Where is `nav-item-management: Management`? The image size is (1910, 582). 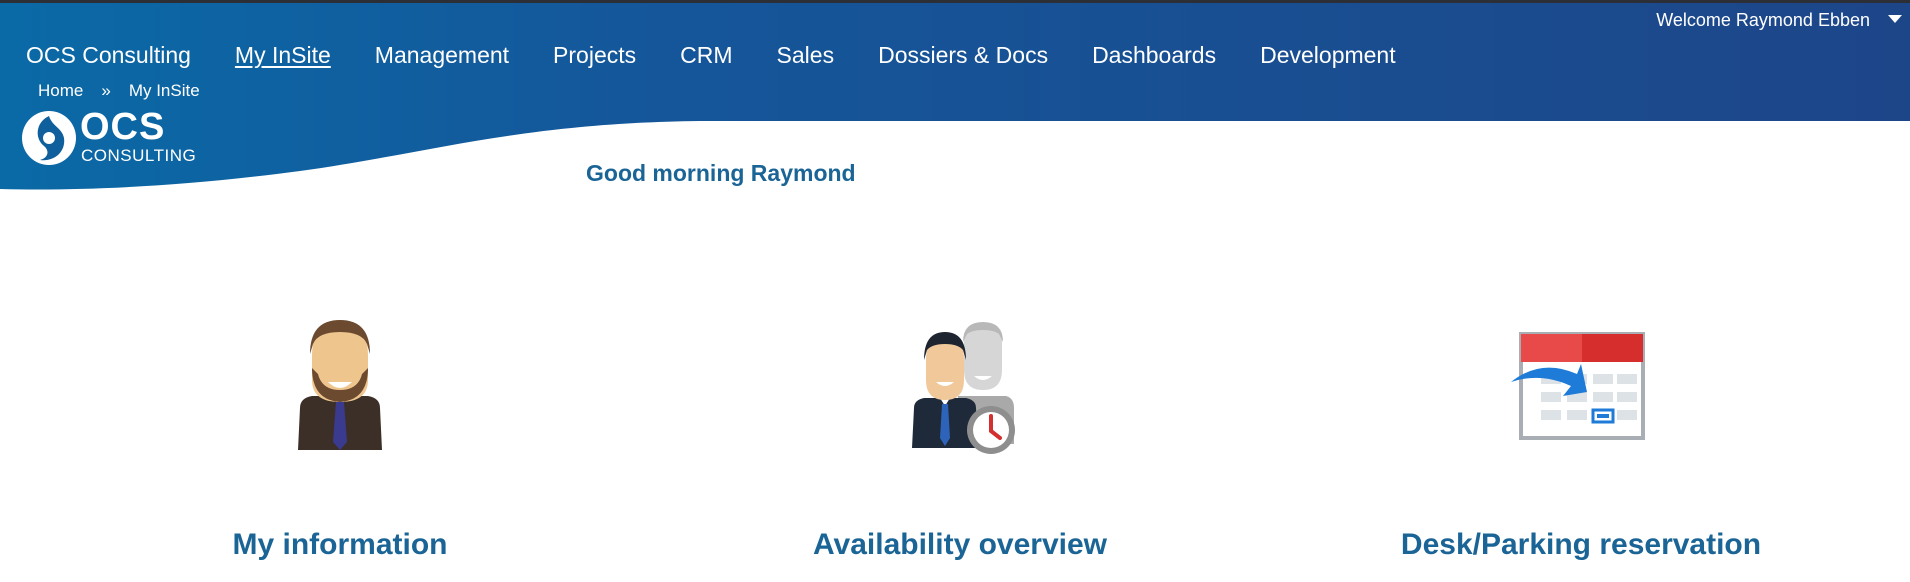 nav-item-management: Management is located at coordinates (442, 55).